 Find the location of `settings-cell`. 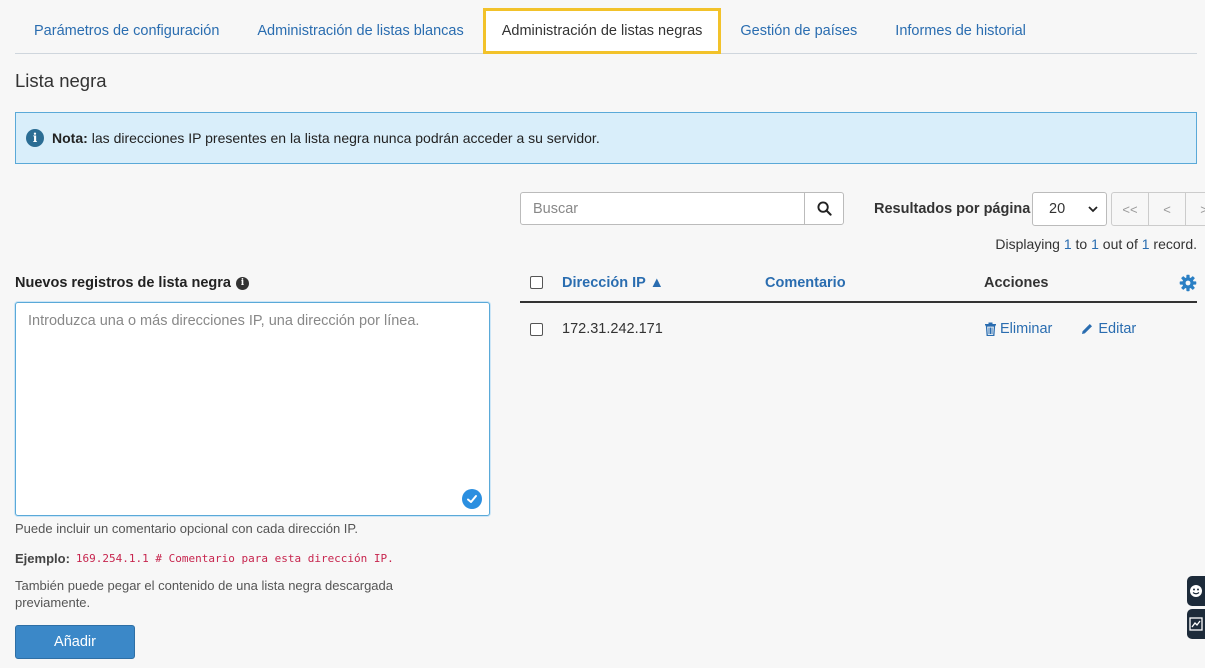

settings-cell is located at coordinates (1183, 283).